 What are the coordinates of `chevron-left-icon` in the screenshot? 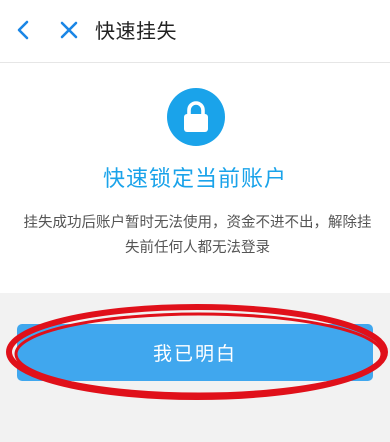 It's located at (23, 30).